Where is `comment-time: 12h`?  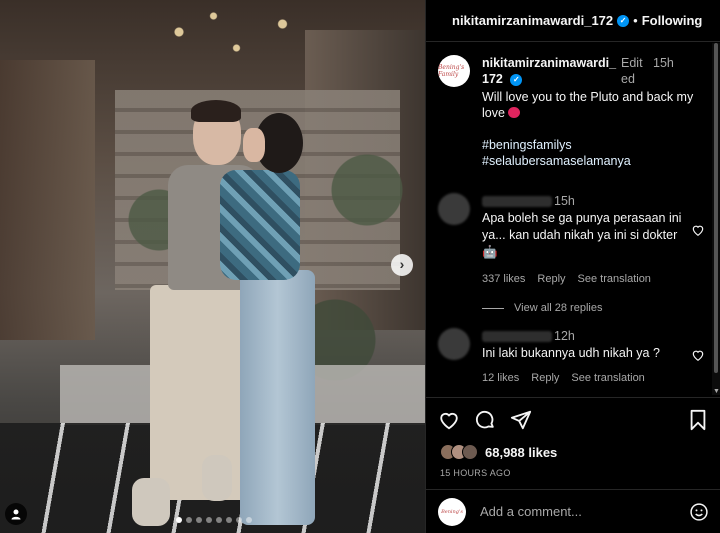
comment-time: 12h is located at coordinates (564, 336).